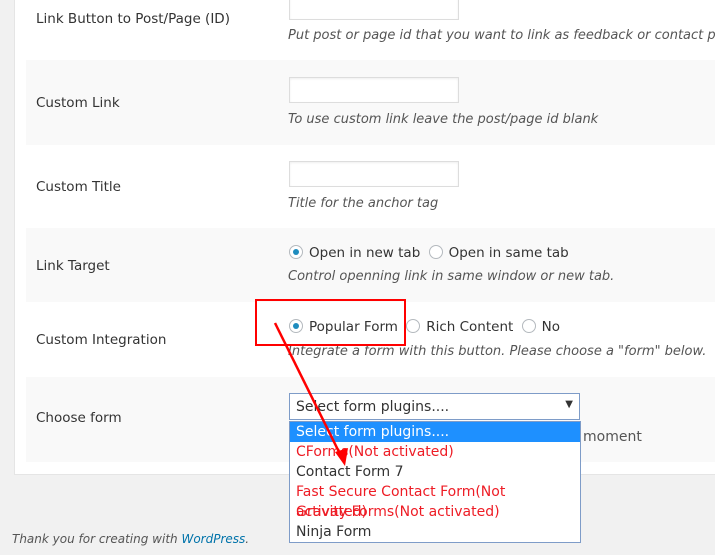 The width and height of the screenshot is (715, 555). Describe the element at coordinates (213, 539) in the screenshot. I see `wordpress-link: WordPress` at that location.